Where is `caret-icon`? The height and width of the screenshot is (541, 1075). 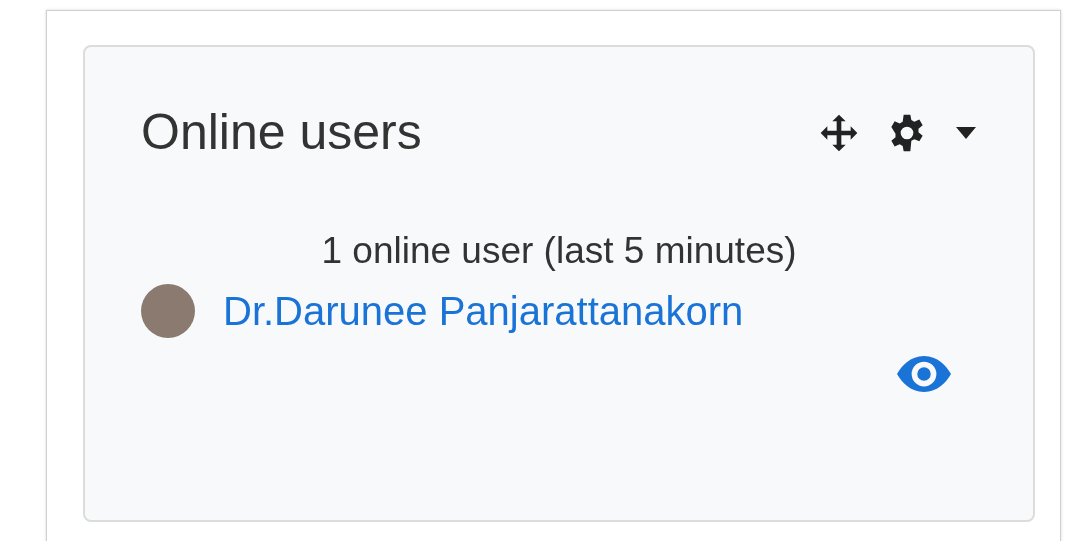 caret-icon is located at coordinates (966, 132).